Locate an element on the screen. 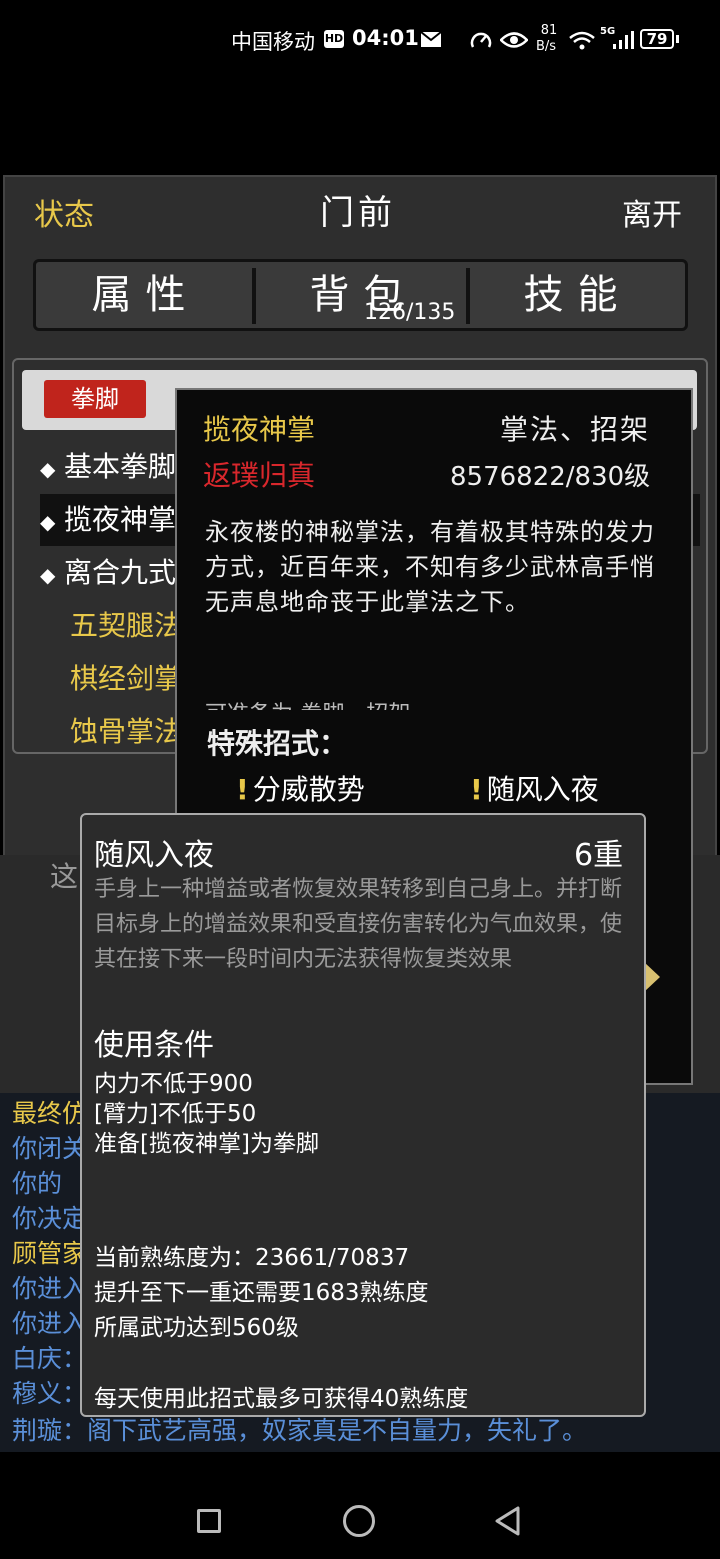 Image resolution: width=720 pixels, height=1559 pixels. move-level: 6重 is located at coordinates (599, 855).